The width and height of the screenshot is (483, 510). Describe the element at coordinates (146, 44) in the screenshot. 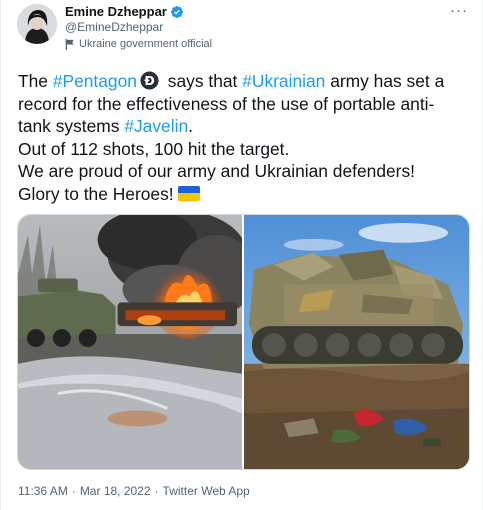

I see `government-label-text: Ukraine government official` at that location.